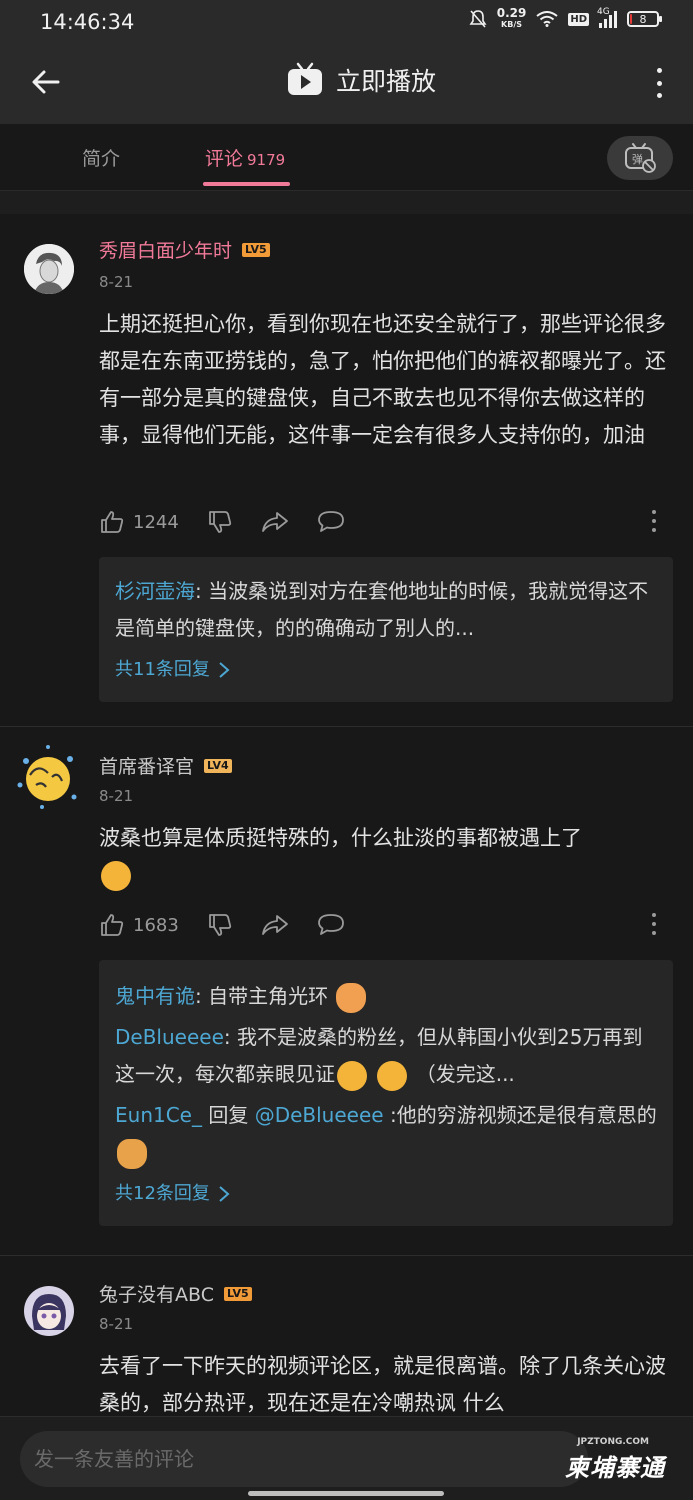 Image resolution: width=693 pixels, height=1500 pixels. Describe the element at coordinates (613, 1442) in the screenshot. I see `watermark-url: JPZTONG.COM` at that location.